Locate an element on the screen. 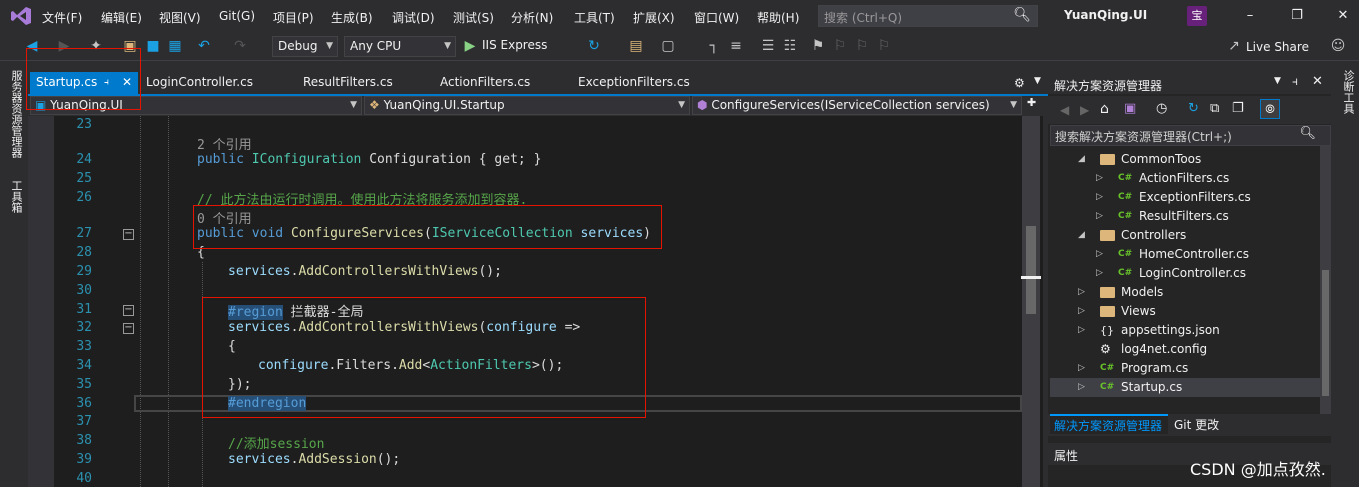  uncomment-icon: ☷ is located at coordinates (790, 46).